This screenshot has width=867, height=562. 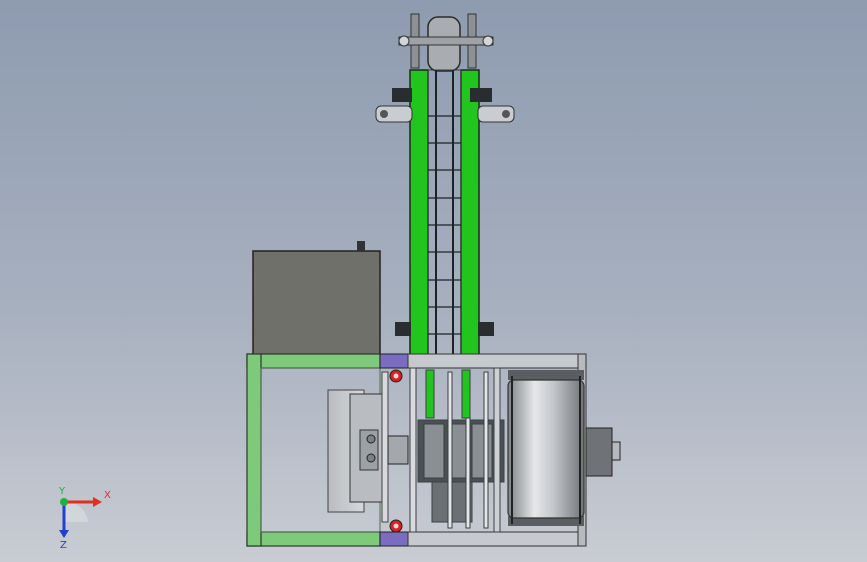 What do you see at coordinates (419, 215) in the screenshot?
I see `belt-left` at bounding box center [419, 215].